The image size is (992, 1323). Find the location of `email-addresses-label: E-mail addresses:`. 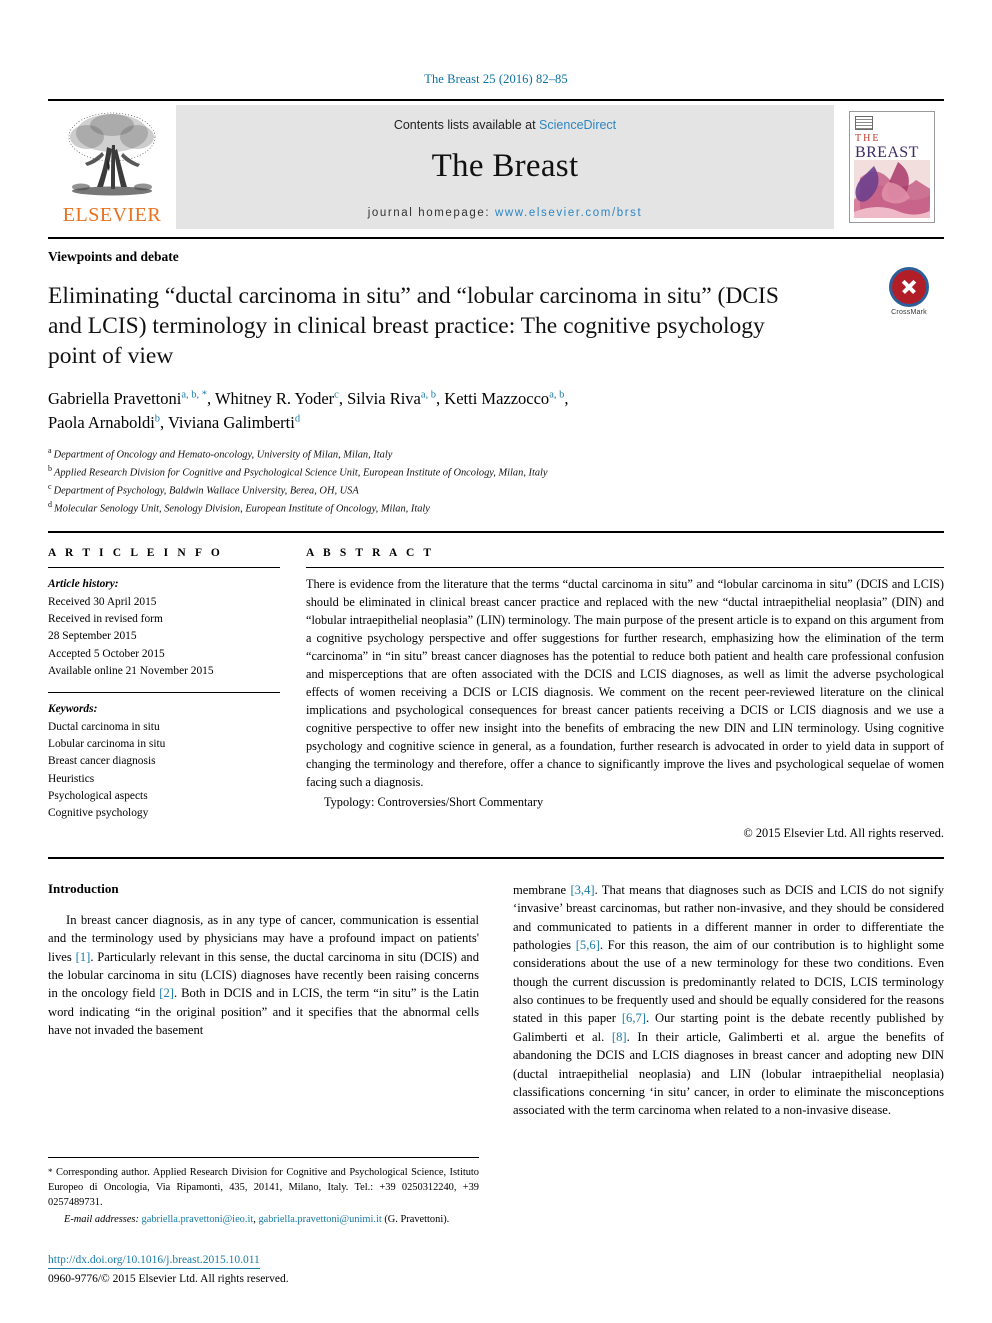

email-addresses-label: E-mail addresses: is located at coordinates (101, 1219).